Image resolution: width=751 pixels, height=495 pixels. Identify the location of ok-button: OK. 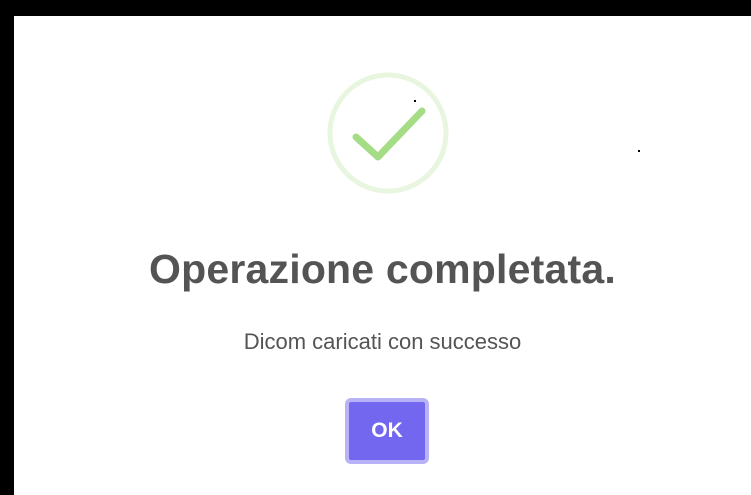
(387, 431).